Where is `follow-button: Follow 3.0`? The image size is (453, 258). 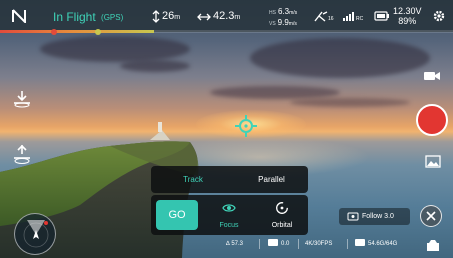 follow-button: Follow 3.0 is located at coordinates (374, 216).